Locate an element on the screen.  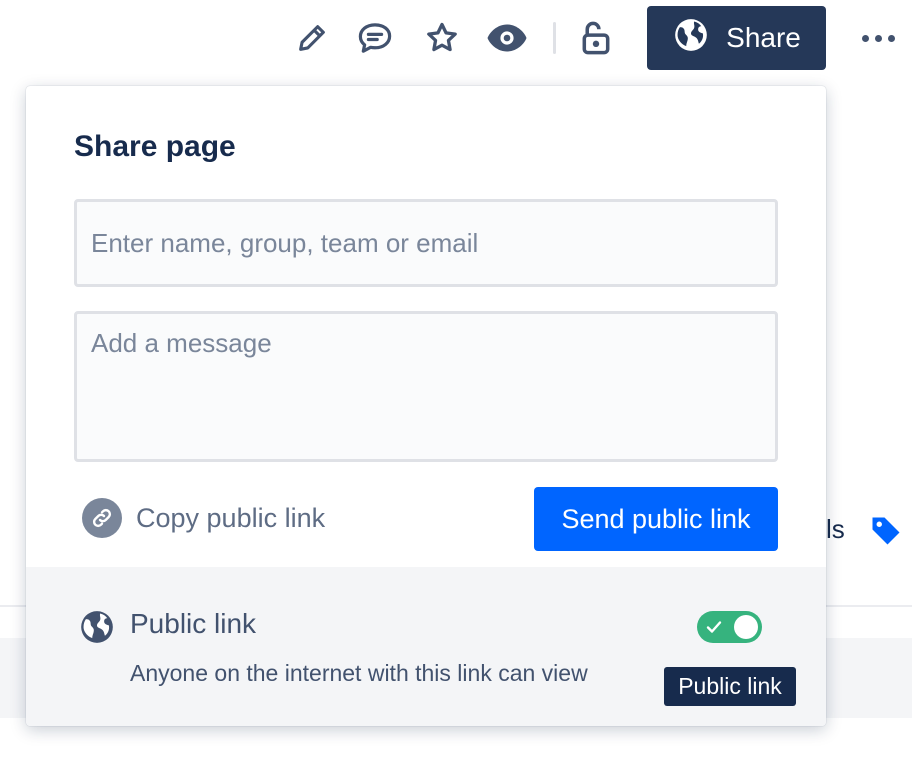
edit-button is located at coordinates (312, 38).